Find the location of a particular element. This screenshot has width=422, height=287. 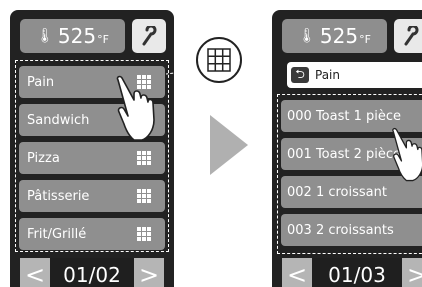

menu-item-pizza: Pizza is located at coordinates (92, 158).